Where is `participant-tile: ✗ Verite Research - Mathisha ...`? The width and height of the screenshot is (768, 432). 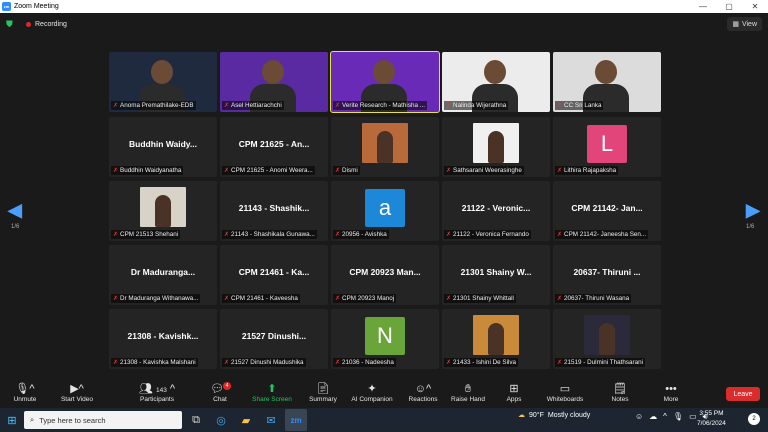 participant-tile: ✗ Verite Research - Mathisha ... is located at coordinates (385, 82).